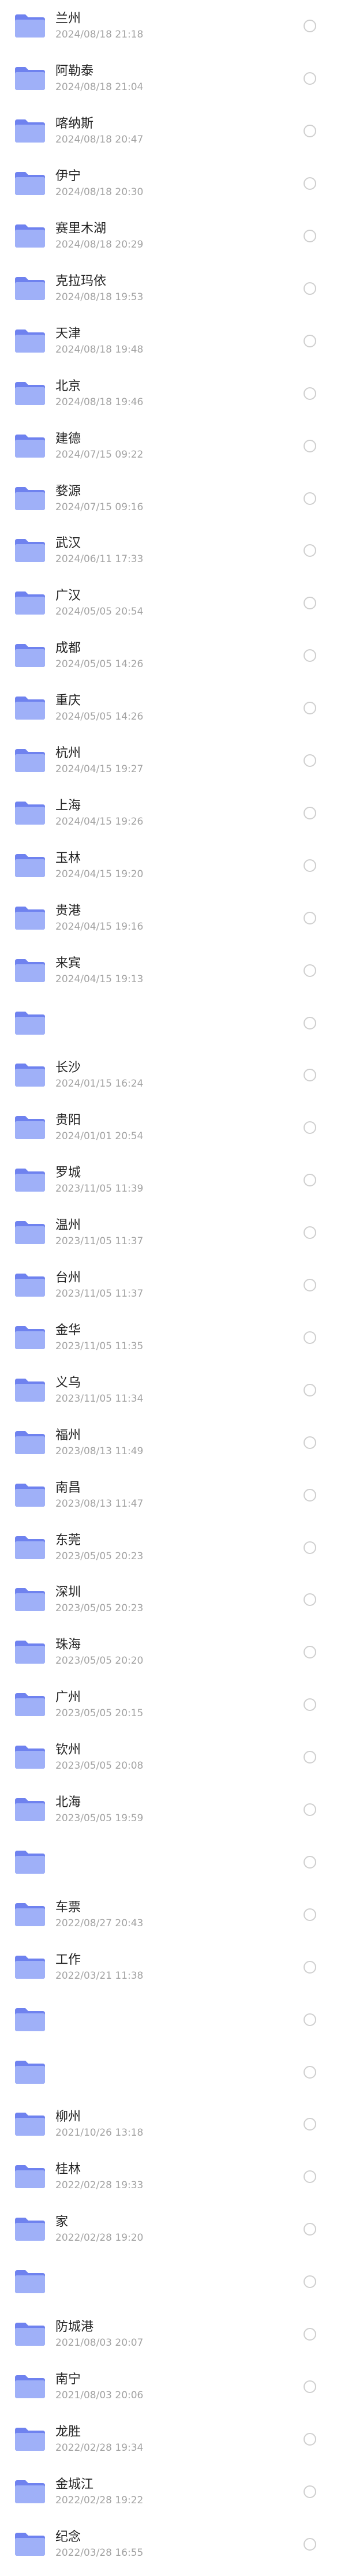 The height and width of the screenshot is (2576, 337). I want to click on folder-row: 玉林 2024/04/15 19:20, so click(168, 865).